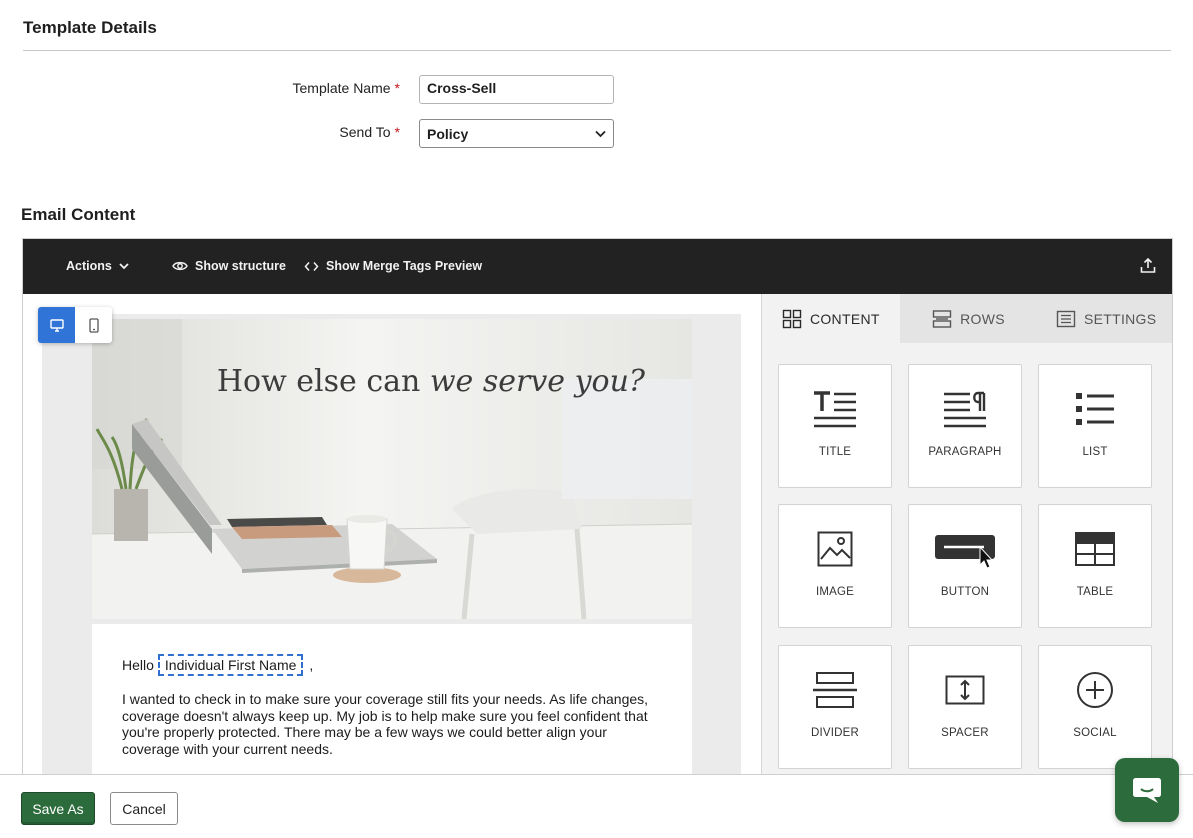 Image resolution: width=1193 pixels, height=838 pixels. I want to click on desktop-view-button, so click(56, 325).